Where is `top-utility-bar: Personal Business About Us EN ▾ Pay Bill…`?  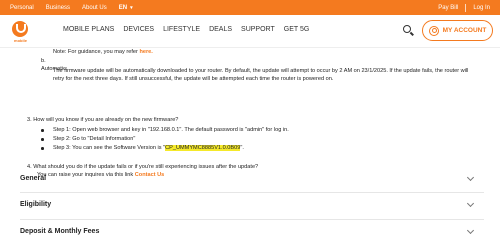
top-utility-bar: Personal Business About Us EN ▾ Pay Bill… is located at coordinates (250, 7).